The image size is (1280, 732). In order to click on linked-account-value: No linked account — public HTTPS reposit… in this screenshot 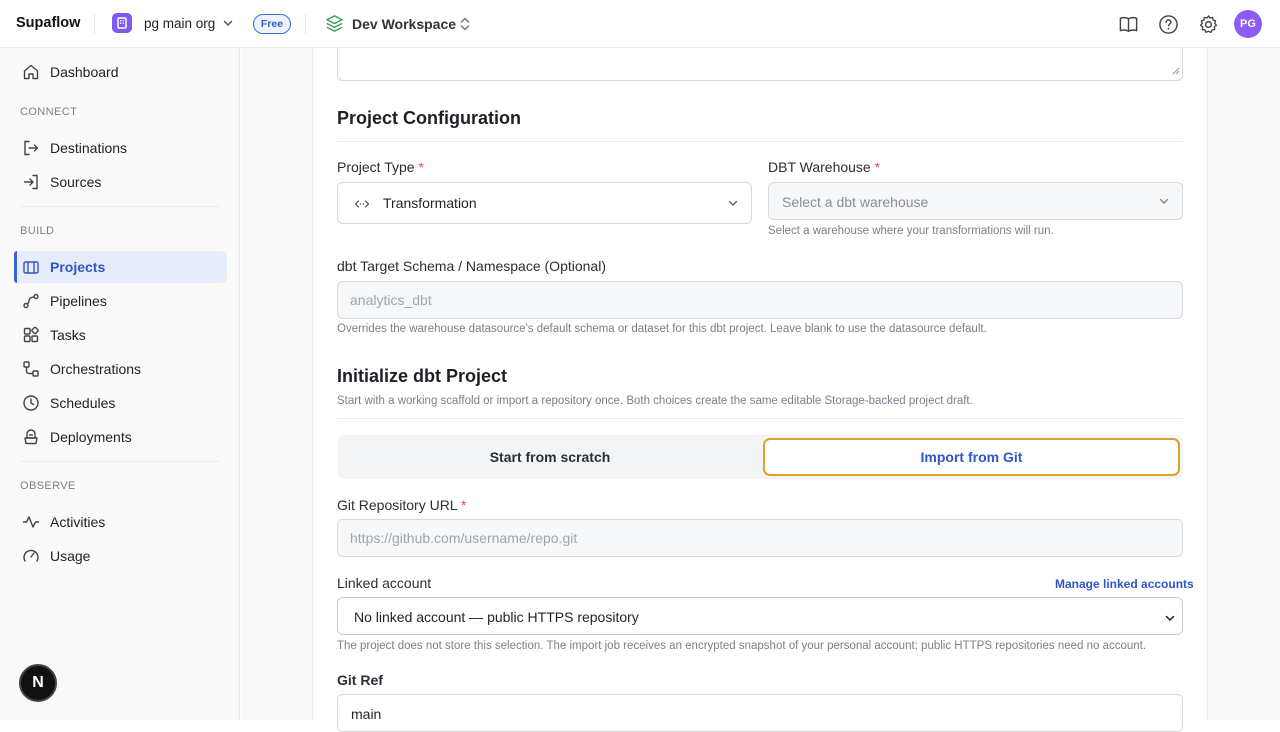, I will do `click(496, 617)`.